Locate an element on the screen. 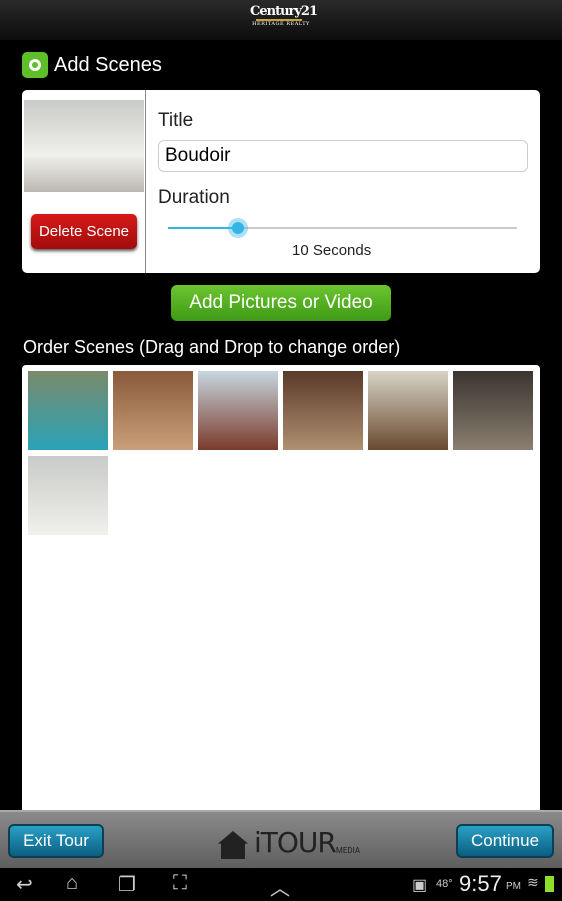  scene-tile-boudoir is located at coordinates (68, 495).